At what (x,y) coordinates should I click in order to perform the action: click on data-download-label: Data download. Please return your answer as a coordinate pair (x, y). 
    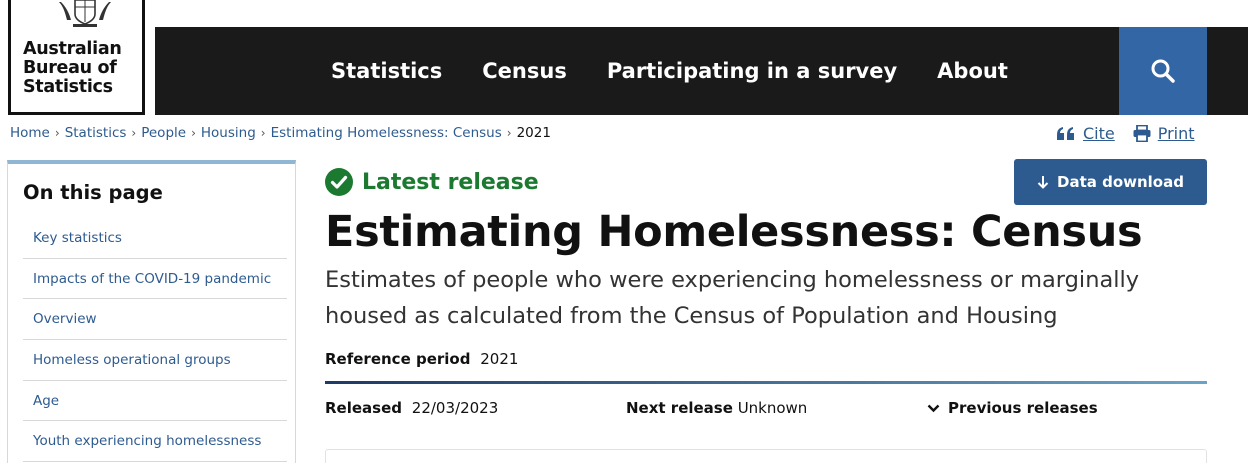
    Looking at the image, I should click on (1120, 182).